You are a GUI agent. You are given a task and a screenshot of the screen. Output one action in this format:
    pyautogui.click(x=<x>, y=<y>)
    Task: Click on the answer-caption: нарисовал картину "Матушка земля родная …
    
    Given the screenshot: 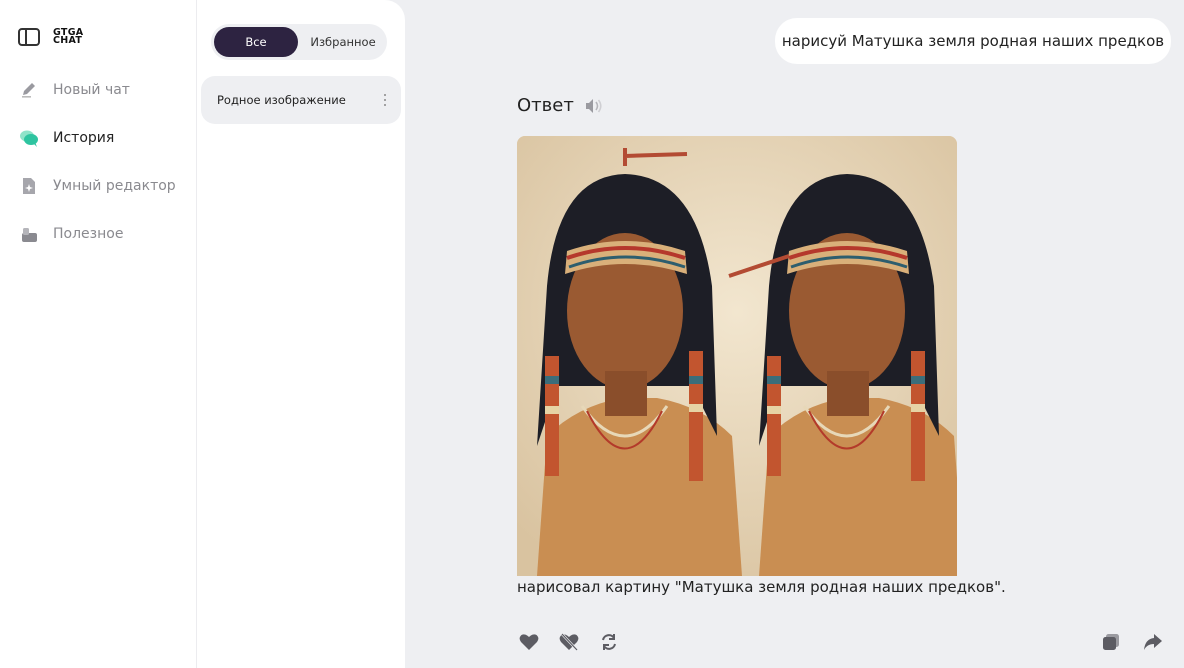 What is the action you would take?
    pyautogui.click(x=761, y=587)
    